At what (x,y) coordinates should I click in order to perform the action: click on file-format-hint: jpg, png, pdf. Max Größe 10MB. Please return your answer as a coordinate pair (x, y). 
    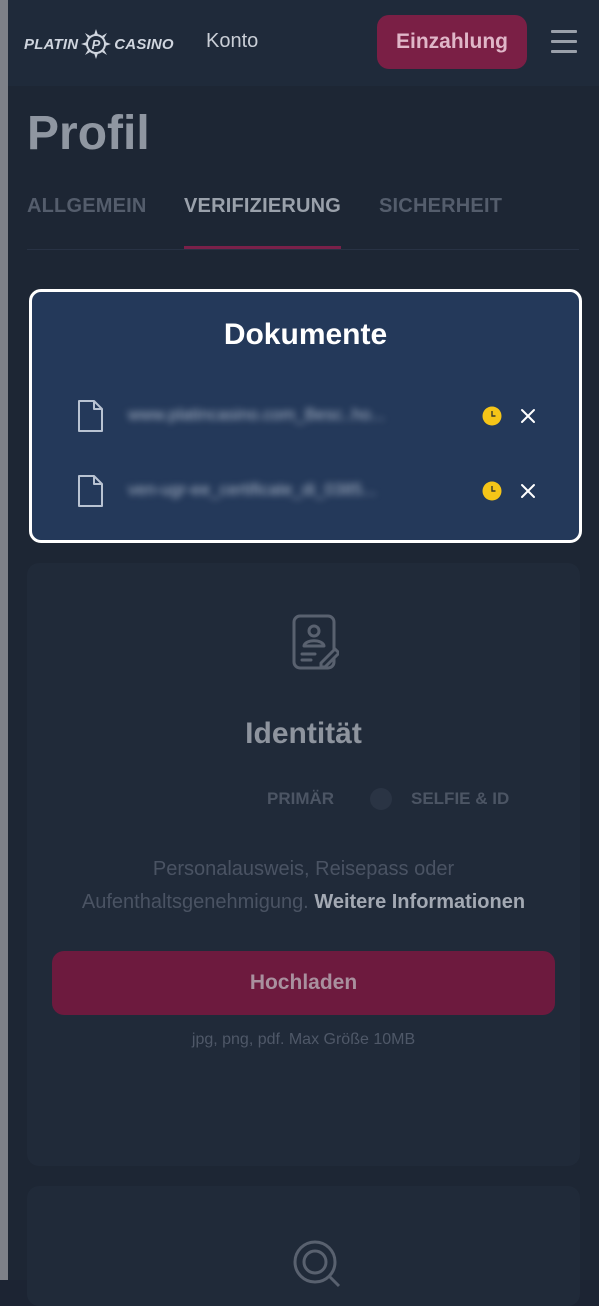
    Looking at the image, I should click on (303, 1039).